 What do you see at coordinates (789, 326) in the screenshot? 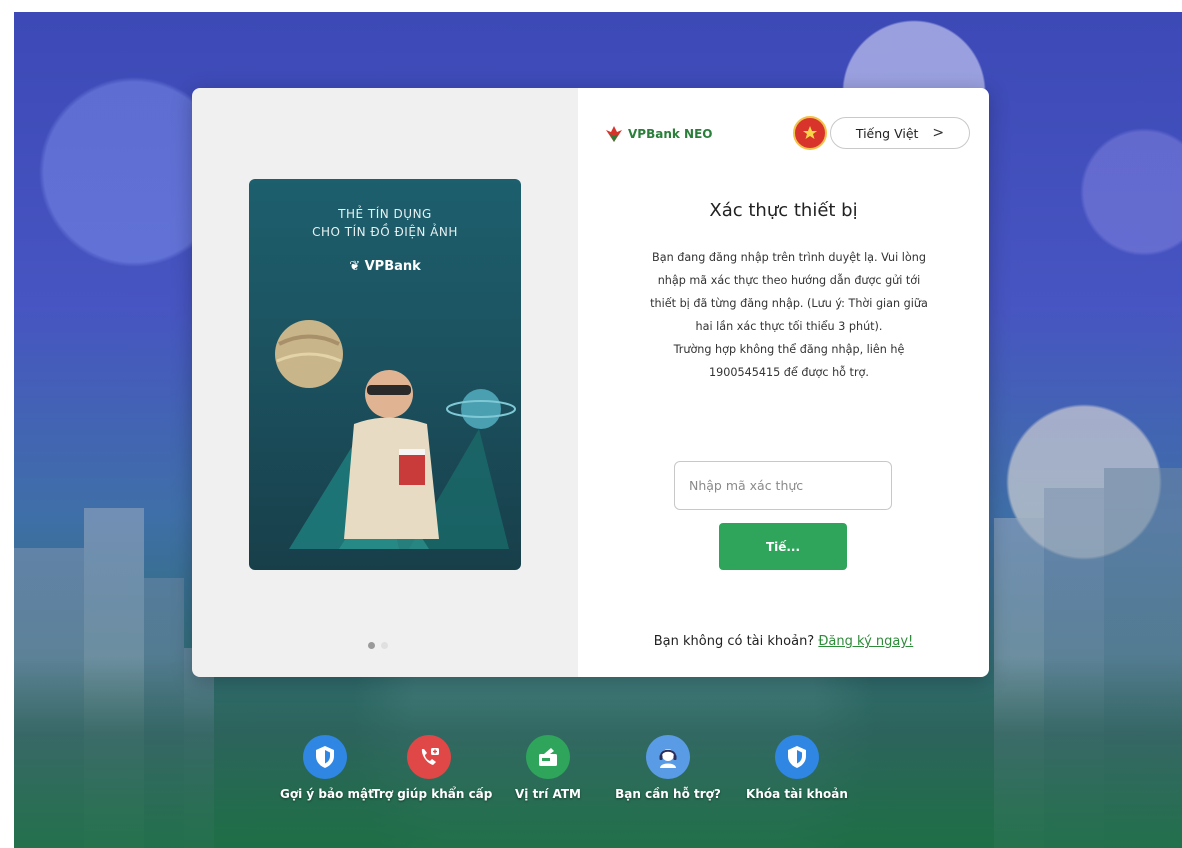
I see `desc-line: hai lần xác thực tối thiểu 3 phút).` at bounding box center [789, 326].